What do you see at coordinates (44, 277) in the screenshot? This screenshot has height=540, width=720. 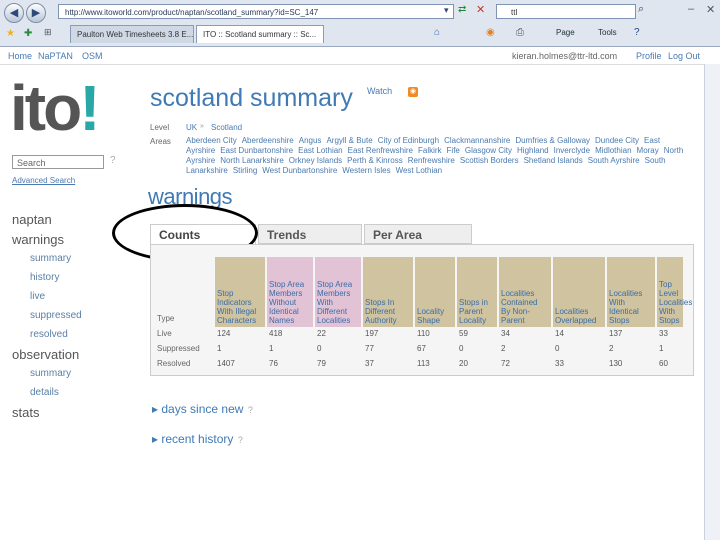 I see `sidebar-item-history: history` at bounding box center [44, 277].